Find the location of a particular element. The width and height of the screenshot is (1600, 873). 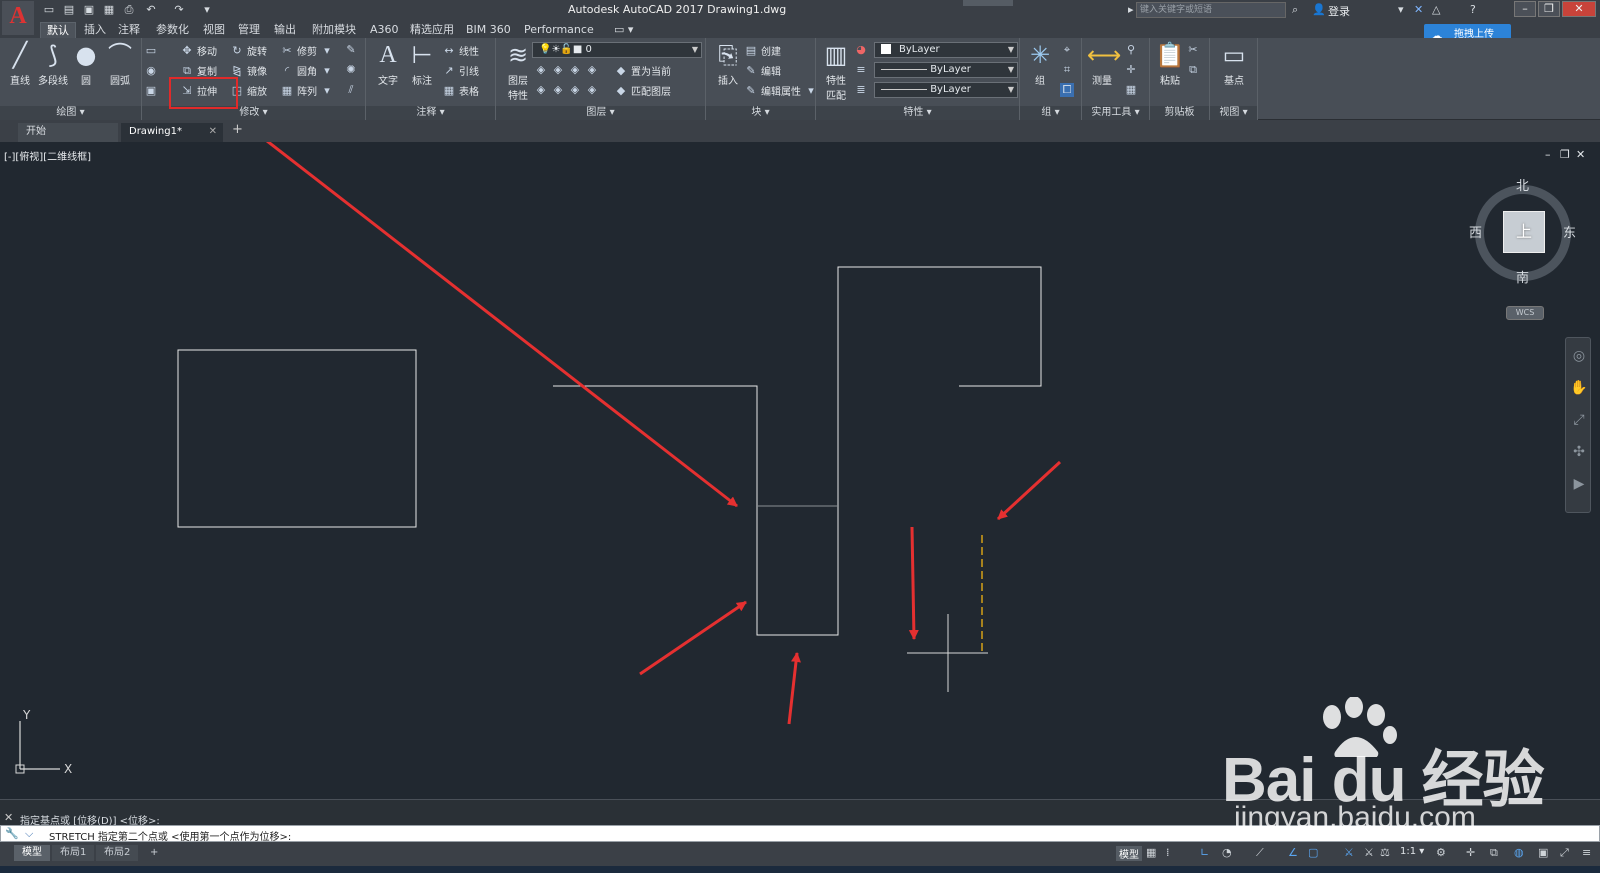

viewport-close-icon: ✕ is located at coordinates (1580, 154).